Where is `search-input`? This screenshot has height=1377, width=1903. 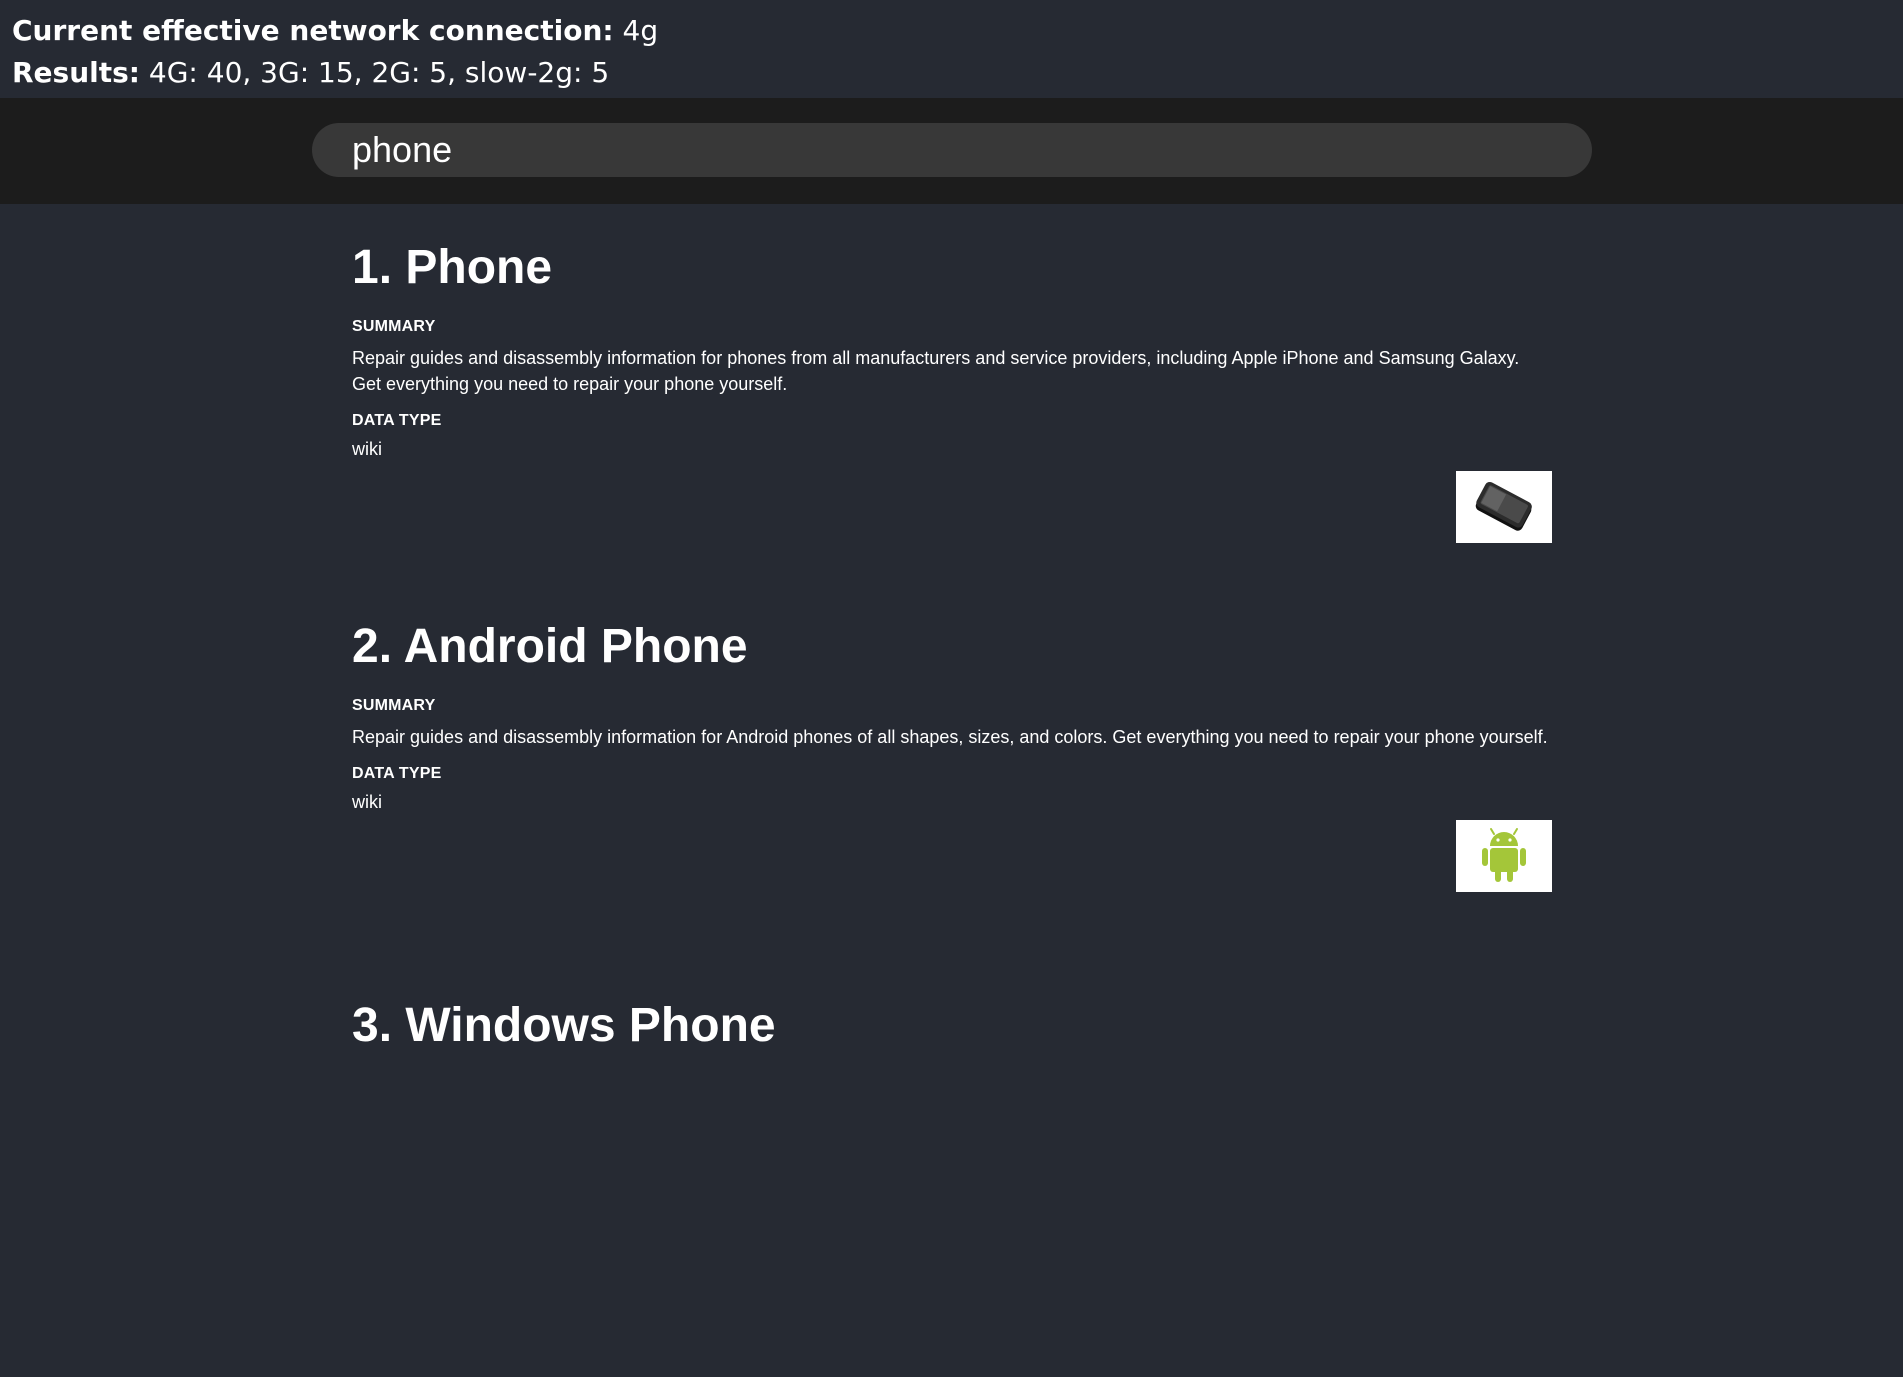
search-input is located at coordinates (952, 150).